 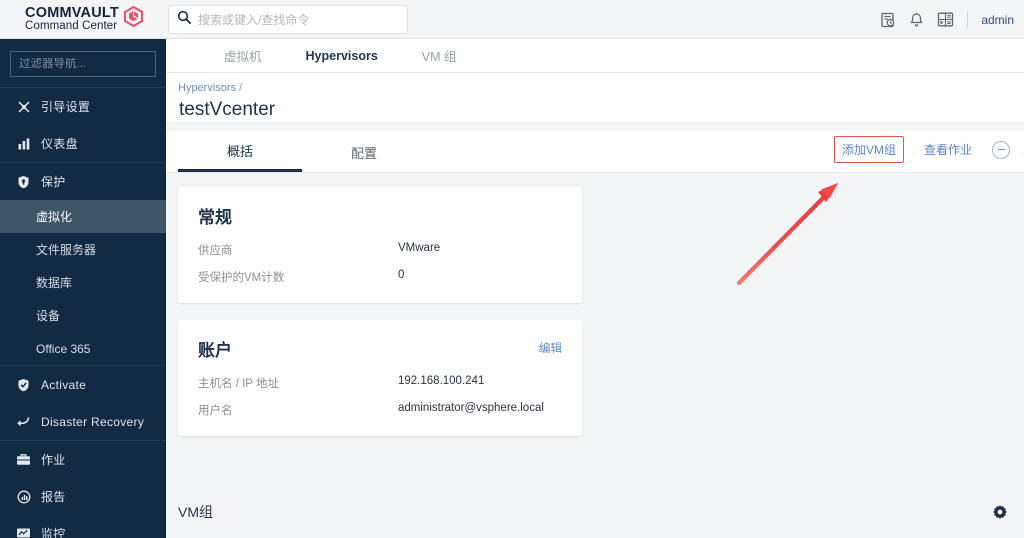 I want to click on detail-row: 供应商 VMware, so click(x=380, y=250).